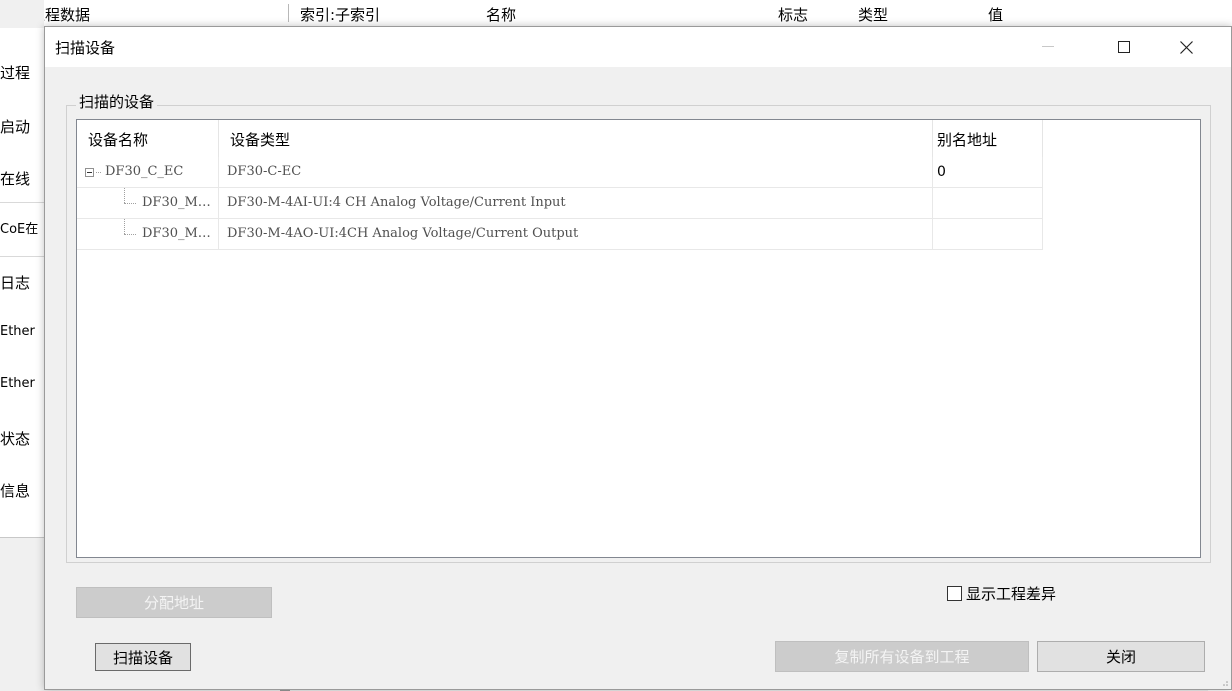  I want to click on device-list-header: 设备名称 设备类型 别名地址, so click(560, 138).